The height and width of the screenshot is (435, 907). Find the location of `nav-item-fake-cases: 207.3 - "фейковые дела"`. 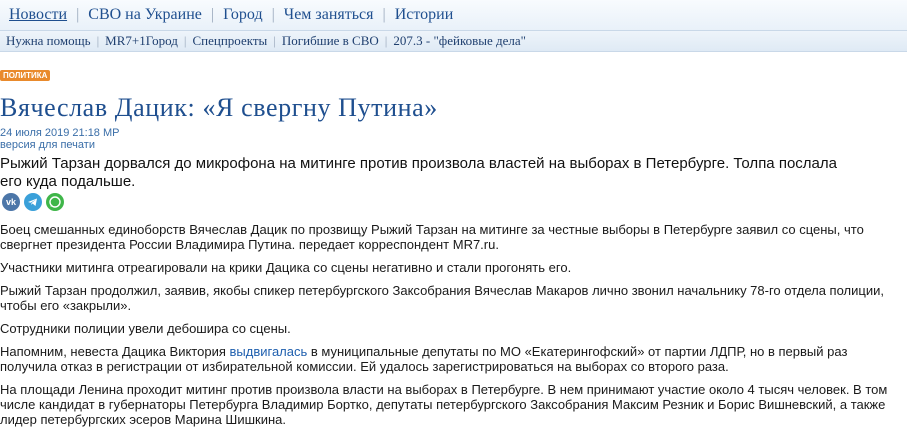

nav-item-fake-cases: 207.3 - "фейковые дела" is located at coordinates (459, 41).